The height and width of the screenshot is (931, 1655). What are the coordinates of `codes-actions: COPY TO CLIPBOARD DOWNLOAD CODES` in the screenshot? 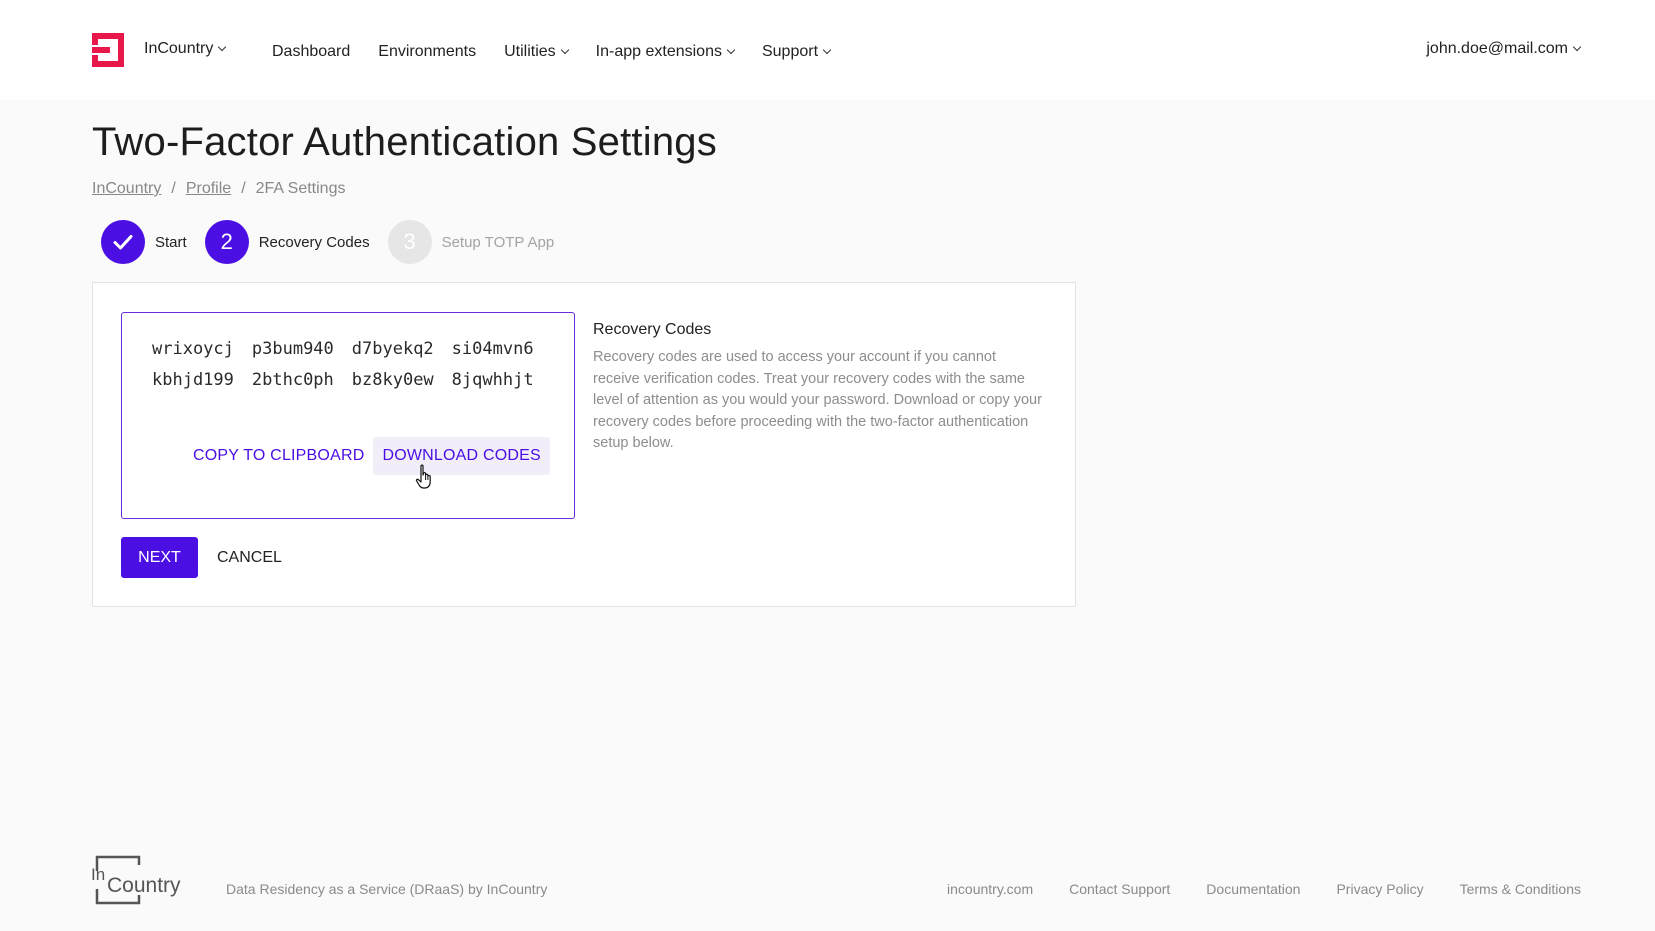 It's located at (367, 456).